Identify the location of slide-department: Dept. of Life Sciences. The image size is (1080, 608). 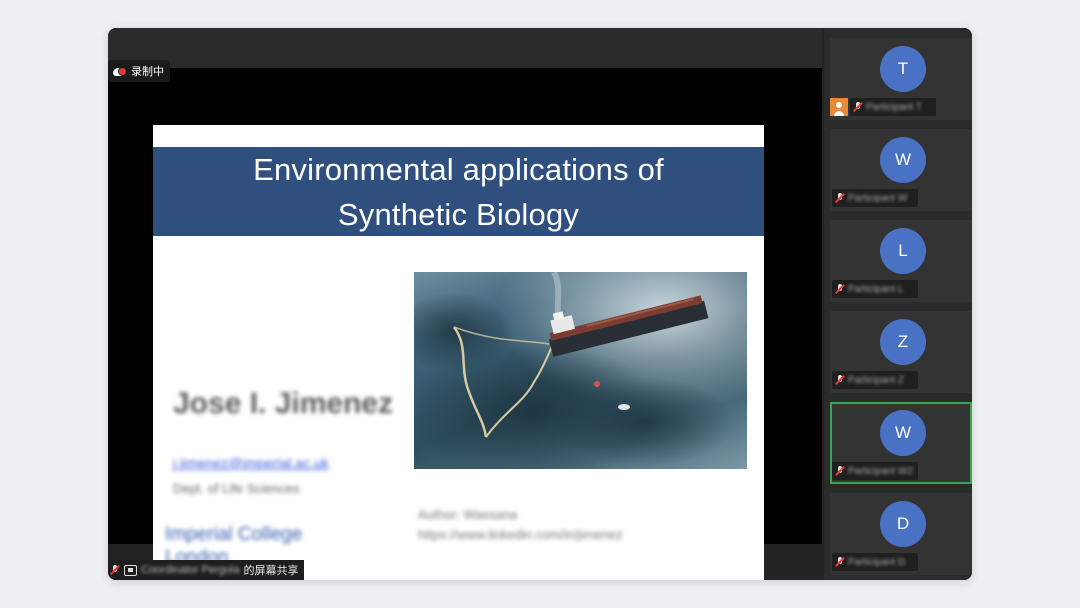
(236, 488).